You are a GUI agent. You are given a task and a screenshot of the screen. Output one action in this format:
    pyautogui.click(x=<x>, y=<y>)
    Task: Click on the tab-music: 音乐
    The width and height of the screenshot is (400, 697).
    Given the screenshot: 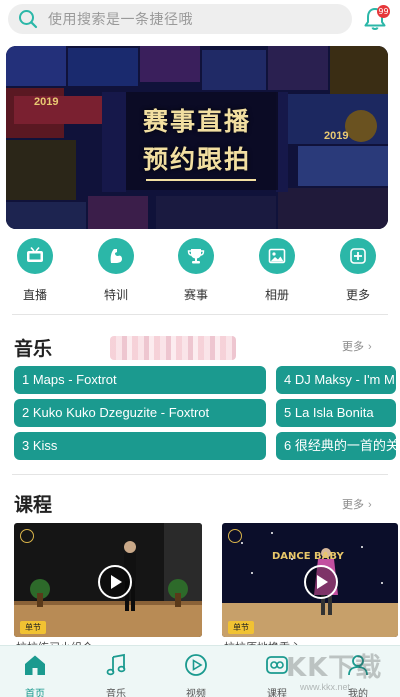 What is the action you would take?
    pyautogui.click(x=116, y=674)
    